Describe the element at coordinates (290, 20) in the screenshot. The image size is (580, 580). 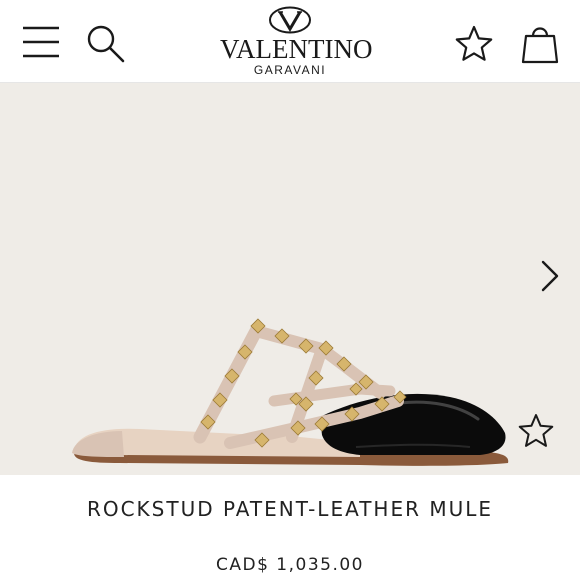
I see `valentino-v-logo-icon` at that location.